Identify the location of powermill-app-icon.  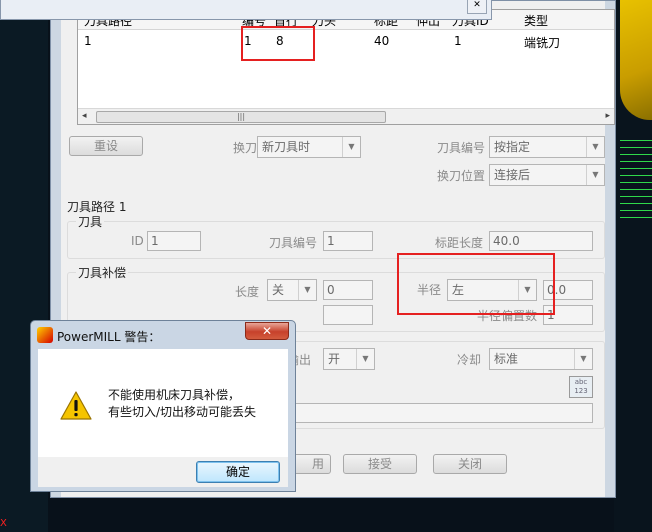
(45, 335).